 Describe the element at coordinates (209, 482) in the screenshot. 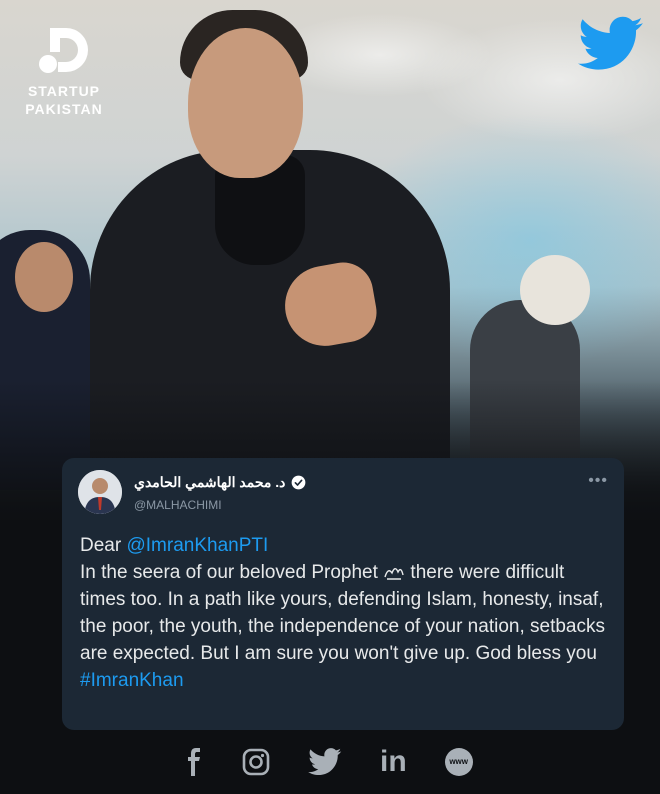

I see `author-display-name: د. محمد الهاشمي الحامدي` at that location.